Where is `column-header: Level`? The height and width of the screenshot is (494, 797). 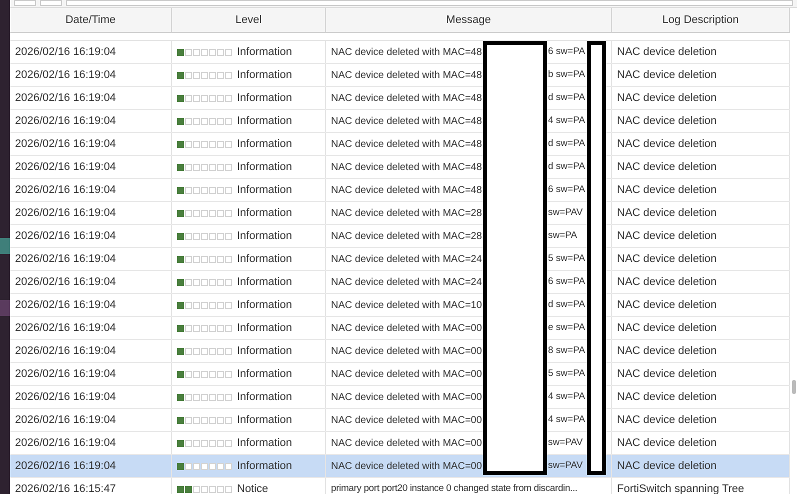
column-header: Level is located at coordinates (249, 20).